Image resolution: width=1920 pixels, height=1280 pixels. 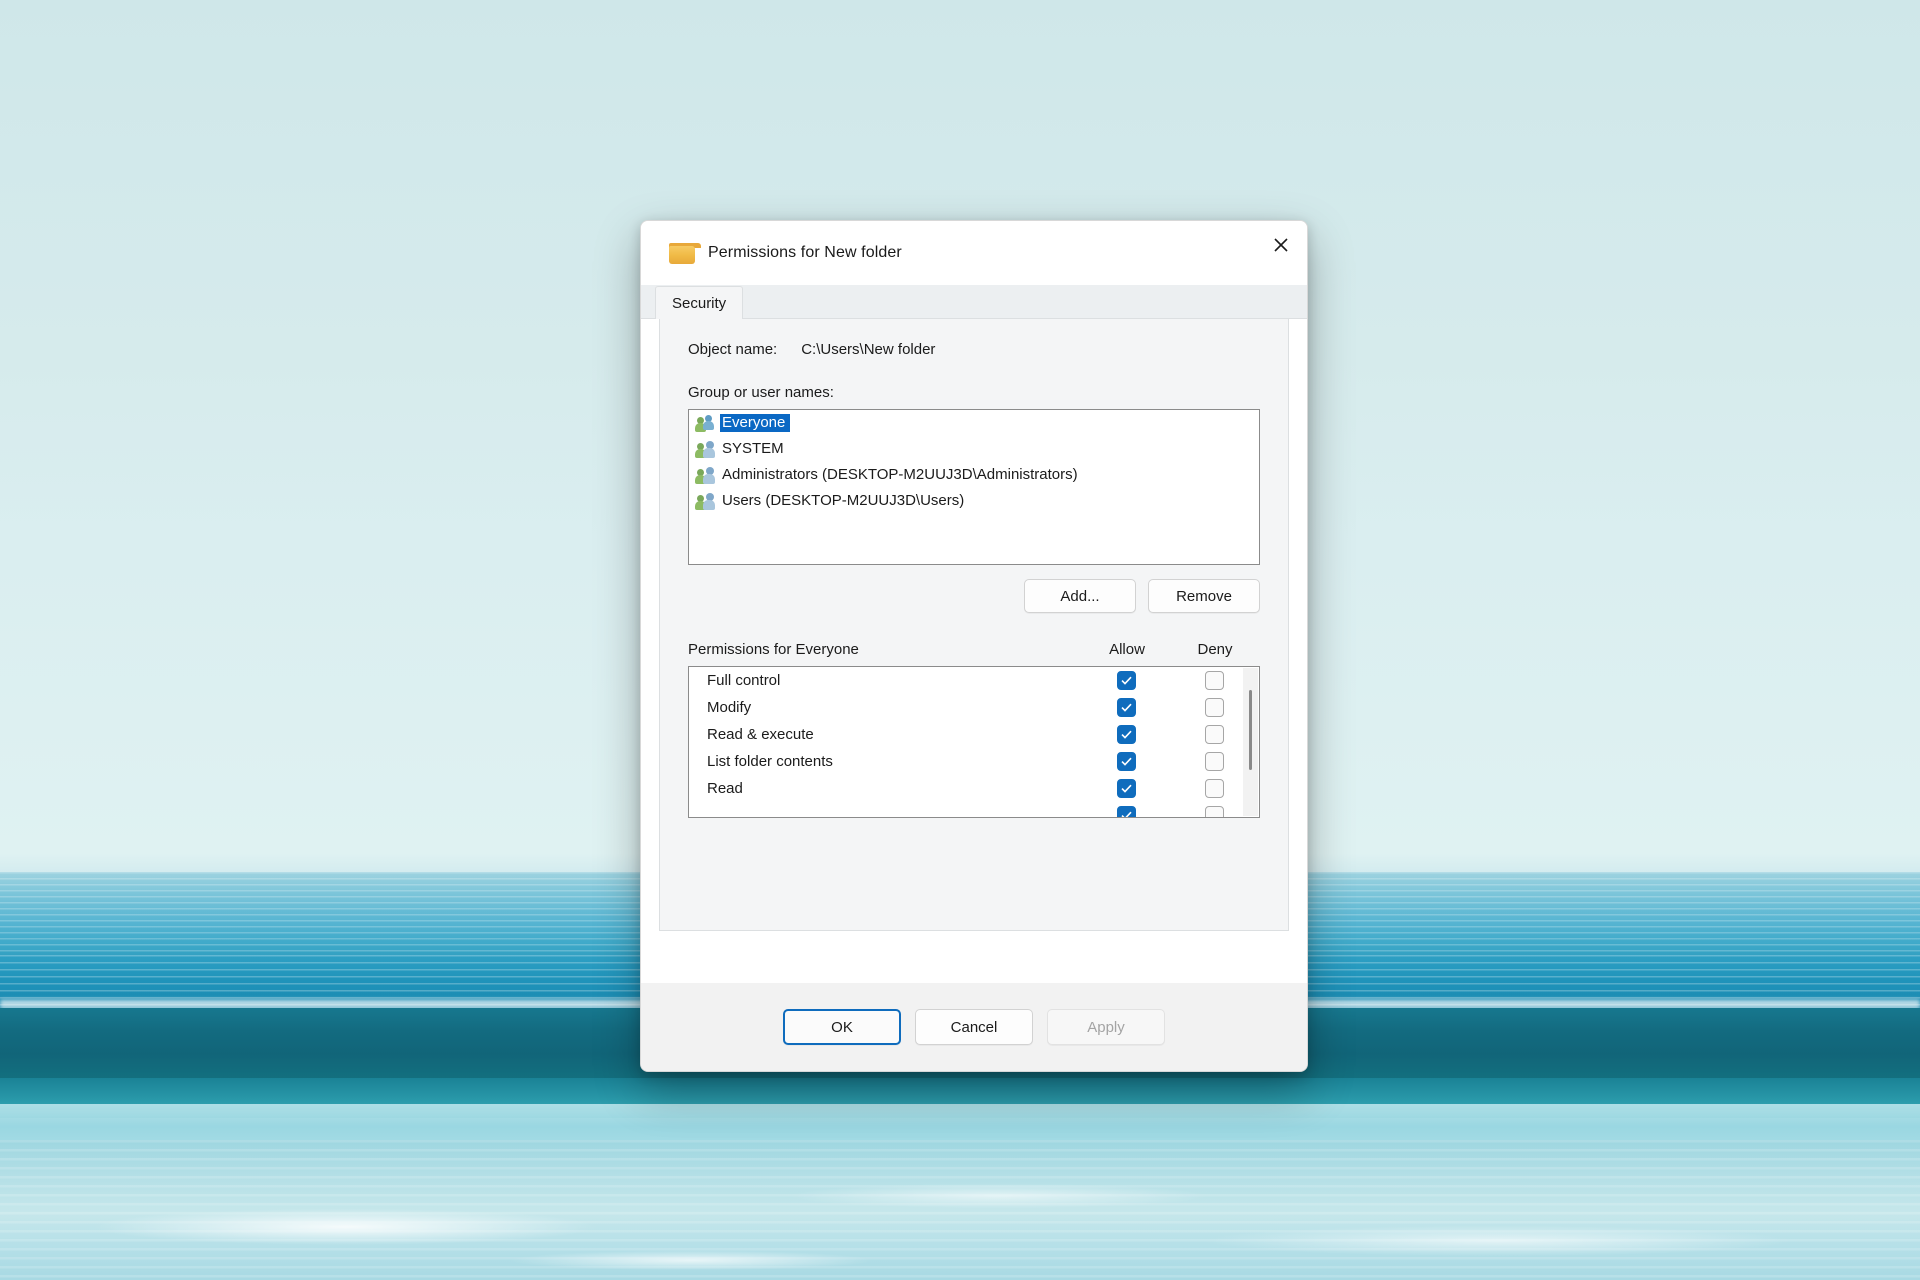 What do you see at coordinates (974, 680) in the screenshot?
I see `table-row: Full control` at bounding box center [974, 680].